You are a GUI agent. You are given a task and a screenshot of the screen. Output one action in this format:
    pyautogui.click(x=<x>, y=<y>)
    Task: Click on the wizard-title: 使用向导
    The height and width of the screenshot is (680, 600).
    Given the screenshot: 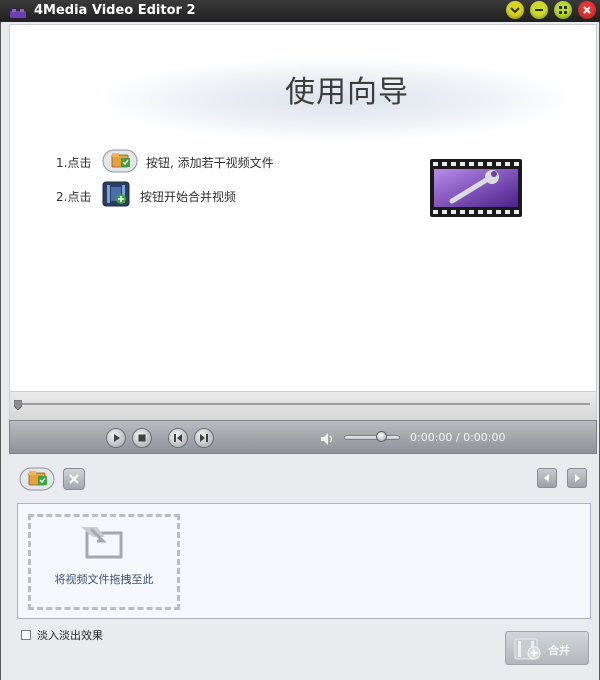 What is the action you would take?
    pyautogui.click(x=347, y=92)
    